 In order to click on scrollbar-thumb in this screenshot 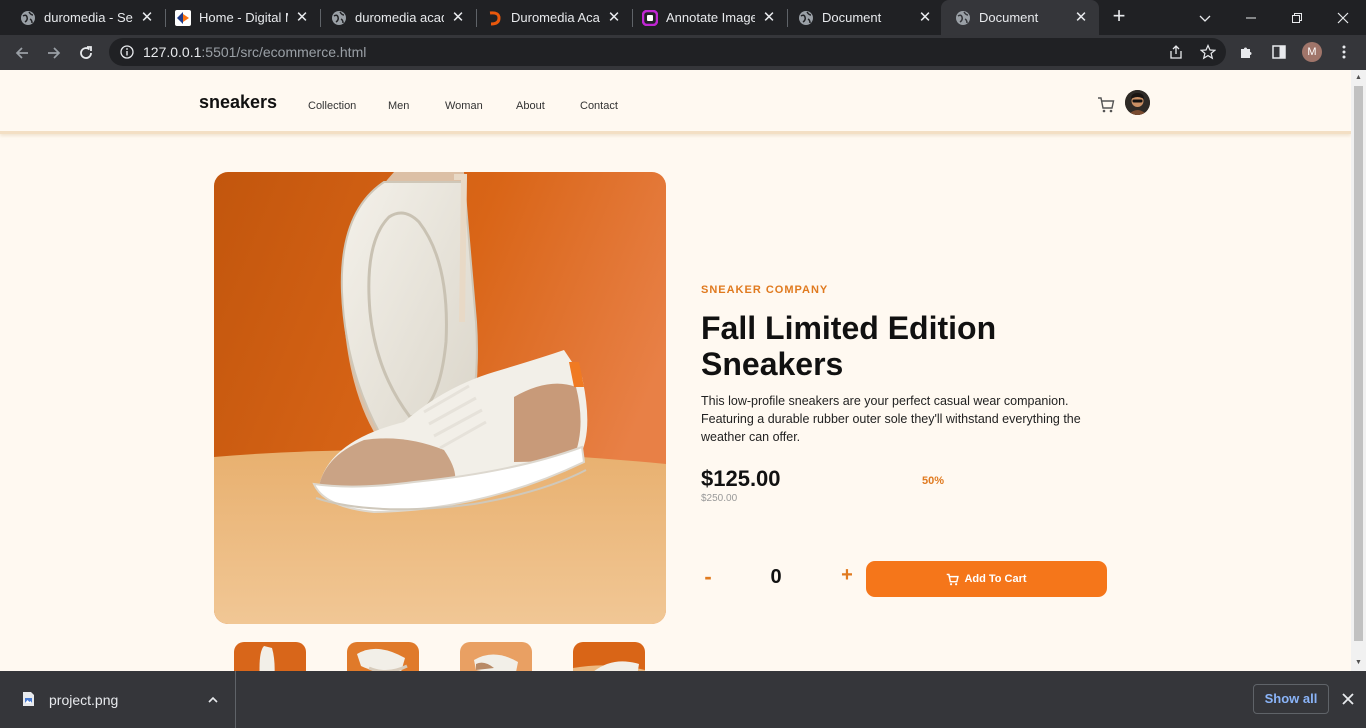, I will do `click(1358, 363)`.